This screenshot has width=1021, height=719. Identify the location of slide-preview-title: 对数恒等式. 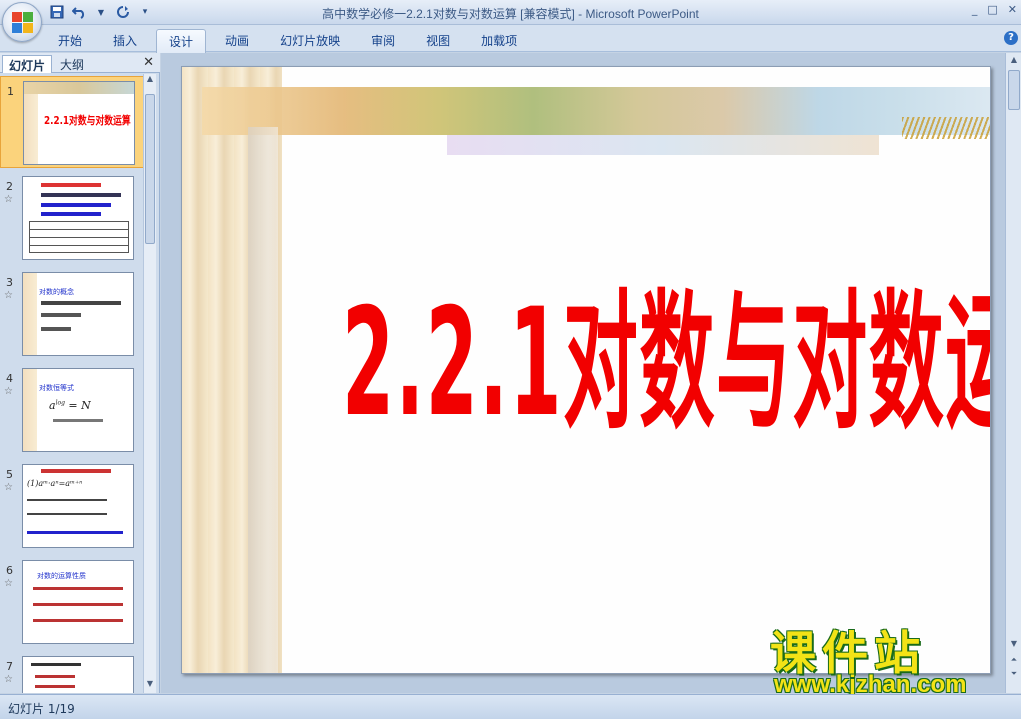
(56, 388).